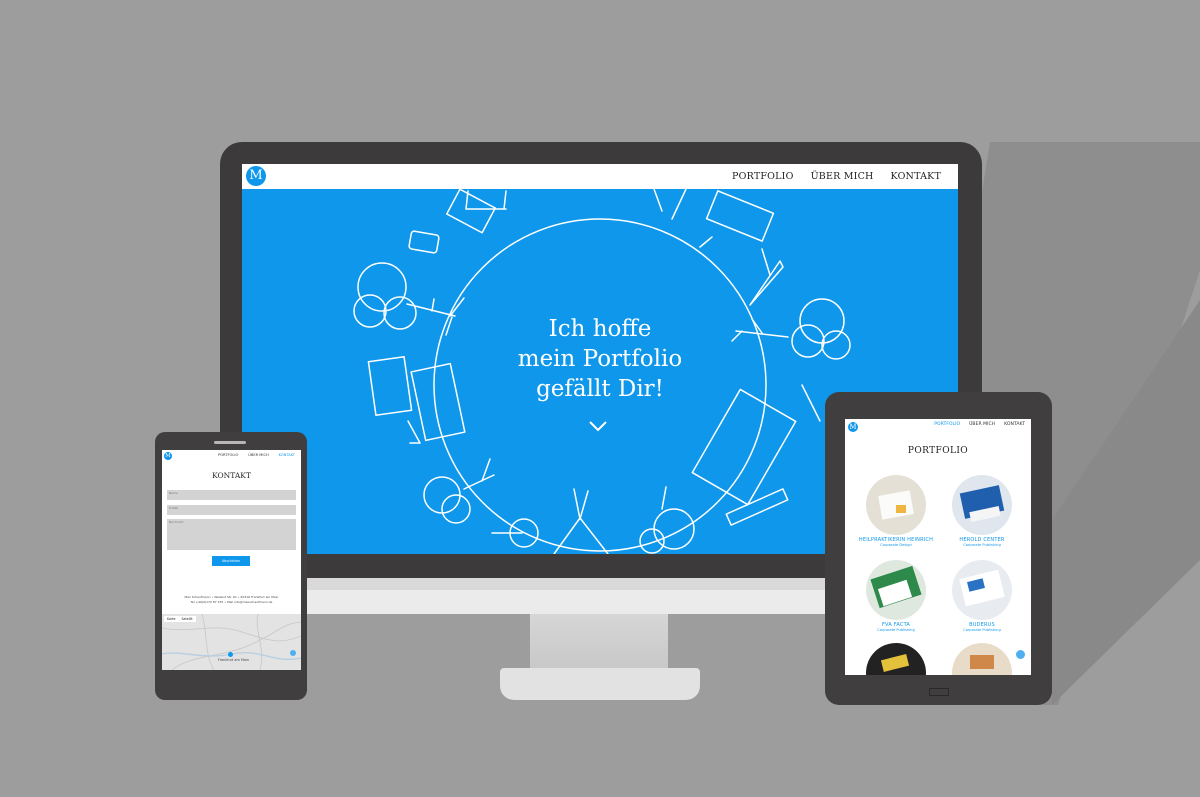 The height and width of the screenshot is (797, 1200). I want to click on phone-speaker, so click(230, 442).